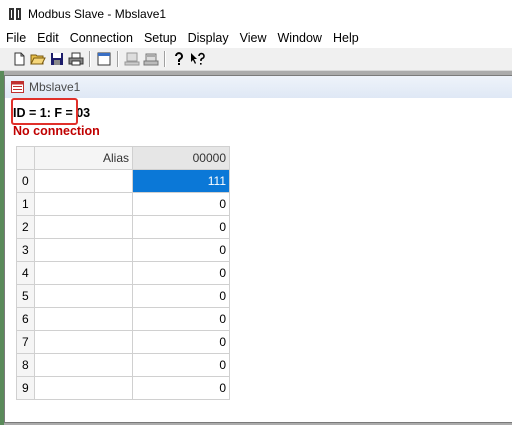 Image resolution: width=512 pixels, height=425 pixels. What do you see at coordinates (104, 59) in the screenshot?
I see `window-icon` at bounding box center [104, 59].